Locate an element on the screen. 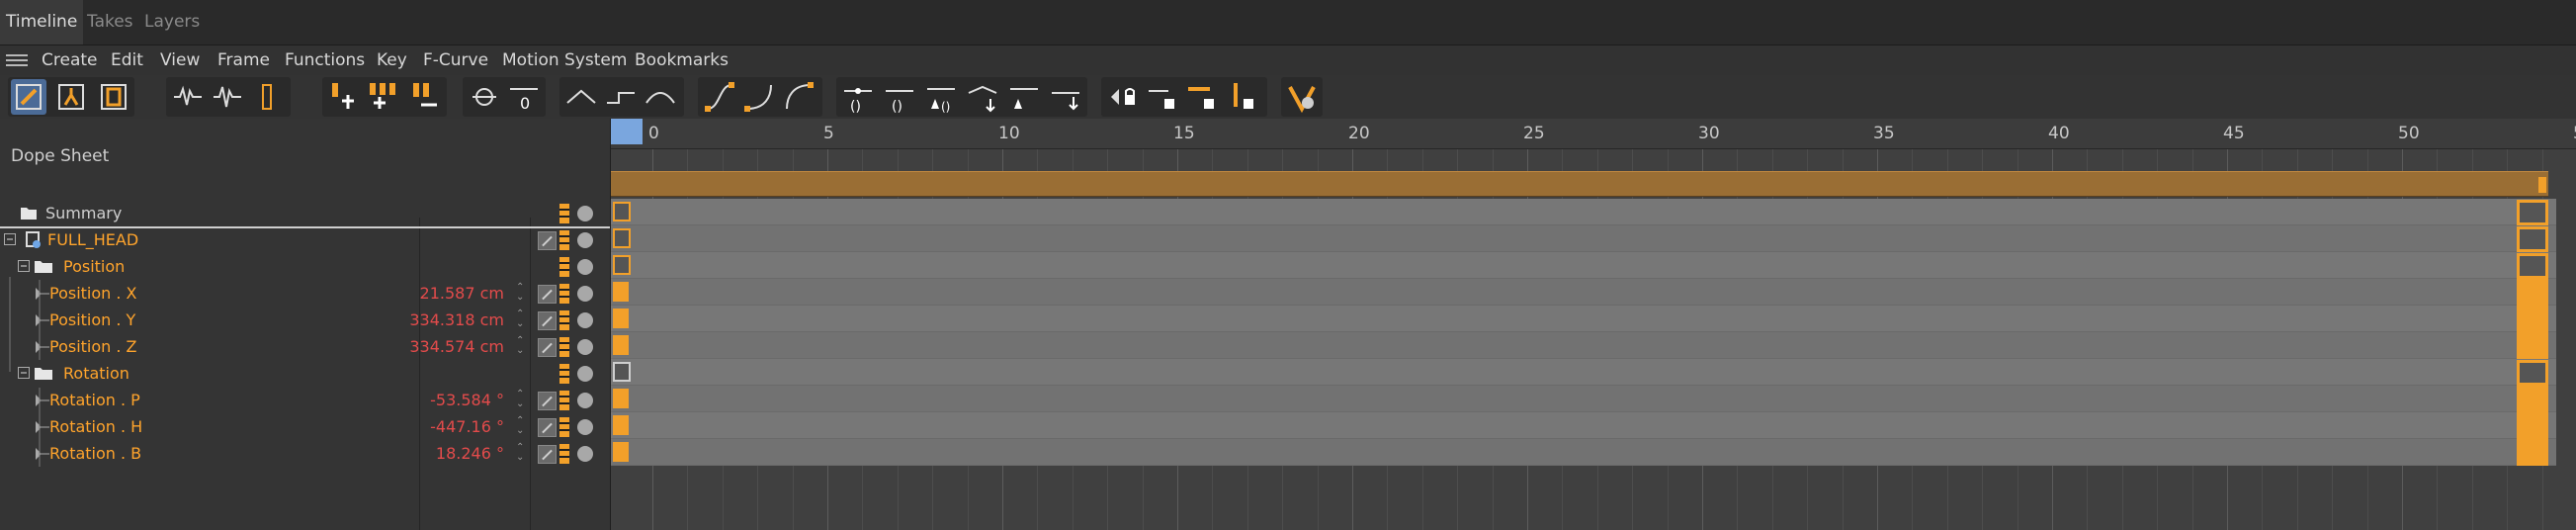  tab-layers: Layers is located at coordinates (172, 22).